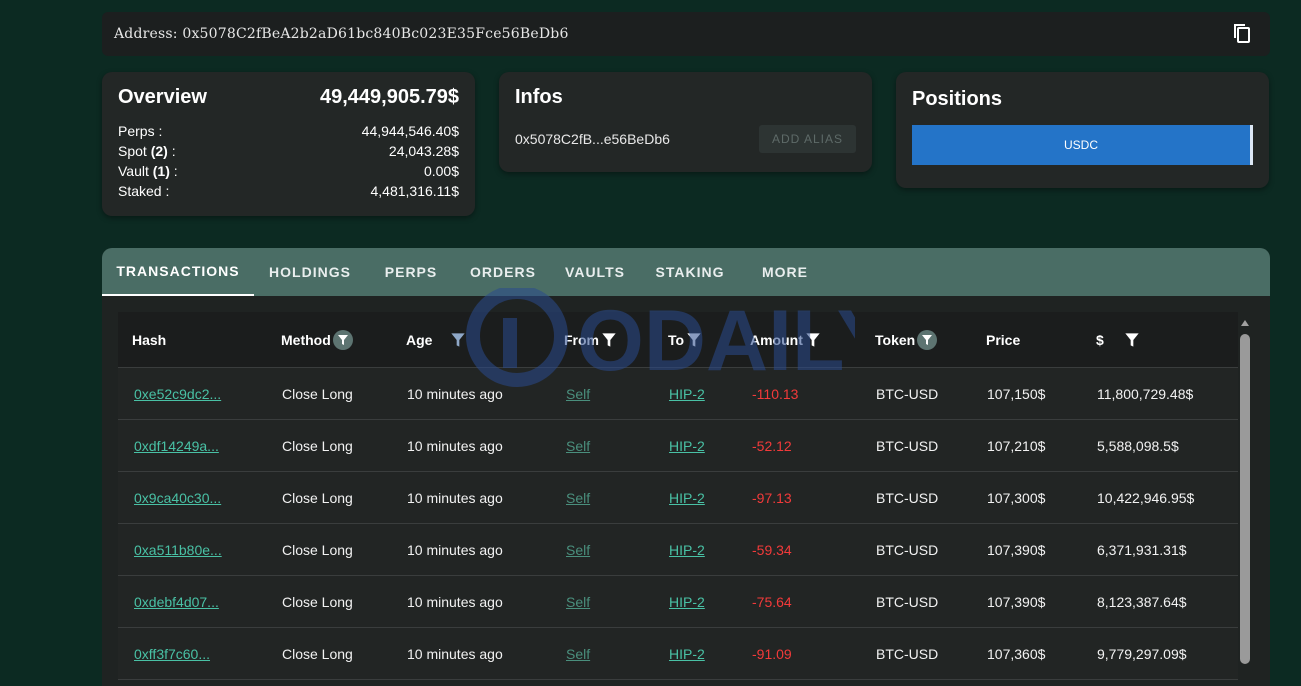 Image resolution: width=1301 pixels, height=686 pixels. I want to click on usd-cell: 11,800,729.48$, so click(1145, 393).